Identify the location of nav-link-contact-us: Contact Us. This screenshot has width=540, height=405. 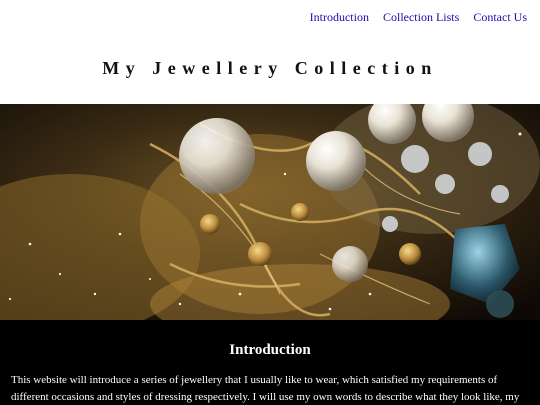
(500, 17).